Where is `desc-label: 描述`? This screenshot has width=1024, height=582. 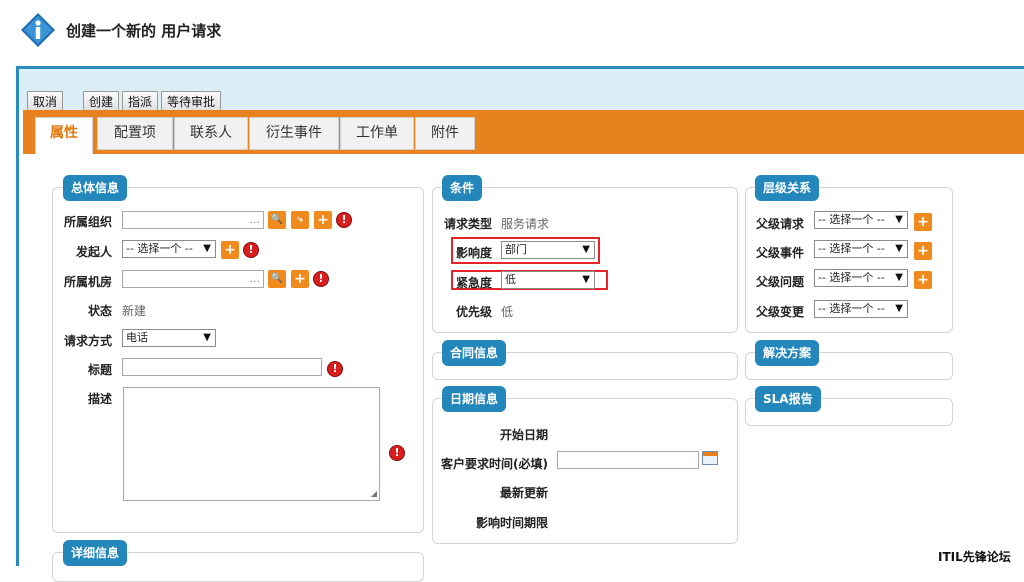
desc-label: 描述 is located at coordinates (99, 399).